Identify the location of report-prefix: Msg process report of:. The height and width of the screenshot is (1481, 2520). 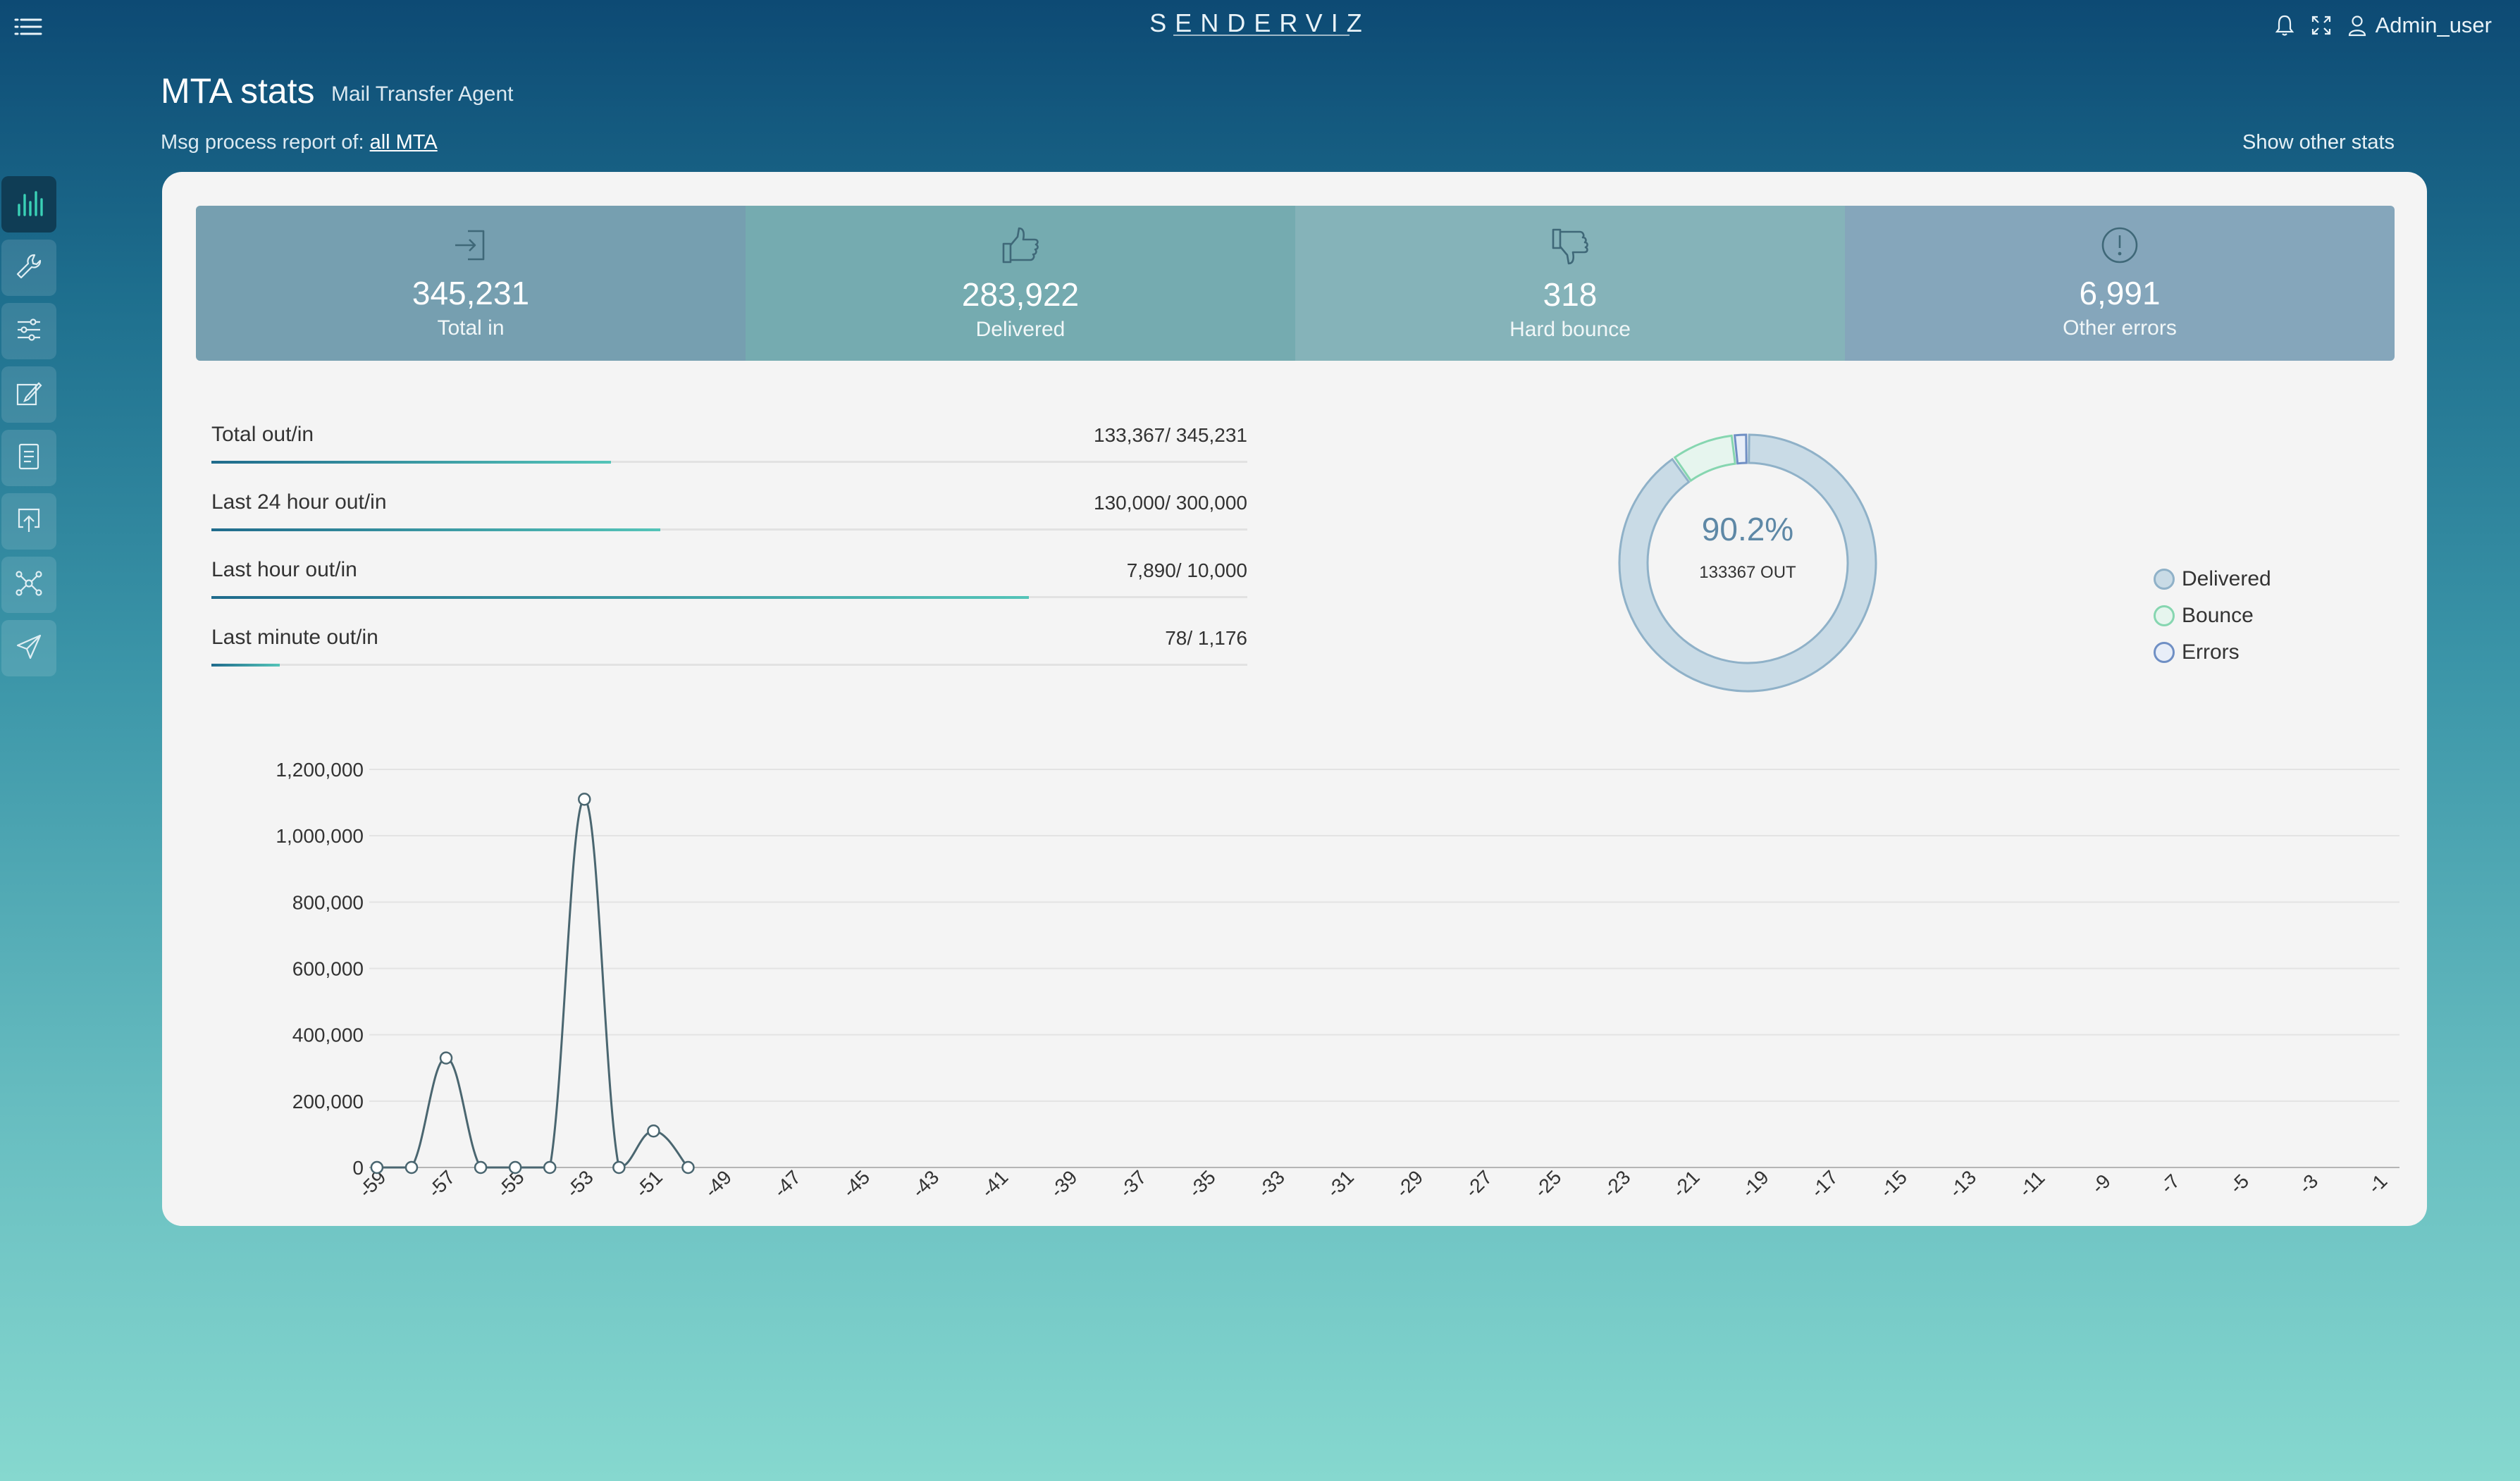
(262, 142).